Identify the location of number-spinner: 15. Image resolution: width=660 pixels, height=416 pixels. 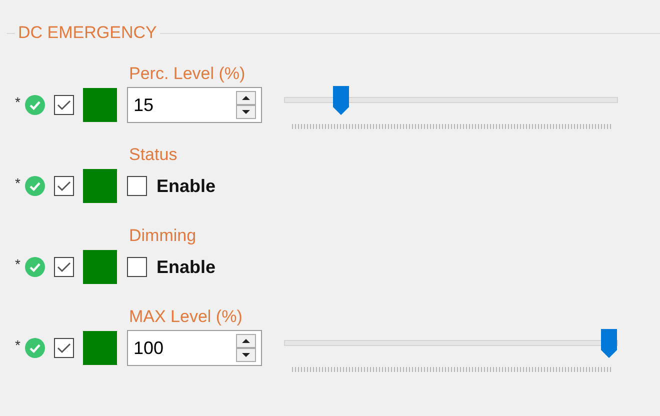
(194, 105).